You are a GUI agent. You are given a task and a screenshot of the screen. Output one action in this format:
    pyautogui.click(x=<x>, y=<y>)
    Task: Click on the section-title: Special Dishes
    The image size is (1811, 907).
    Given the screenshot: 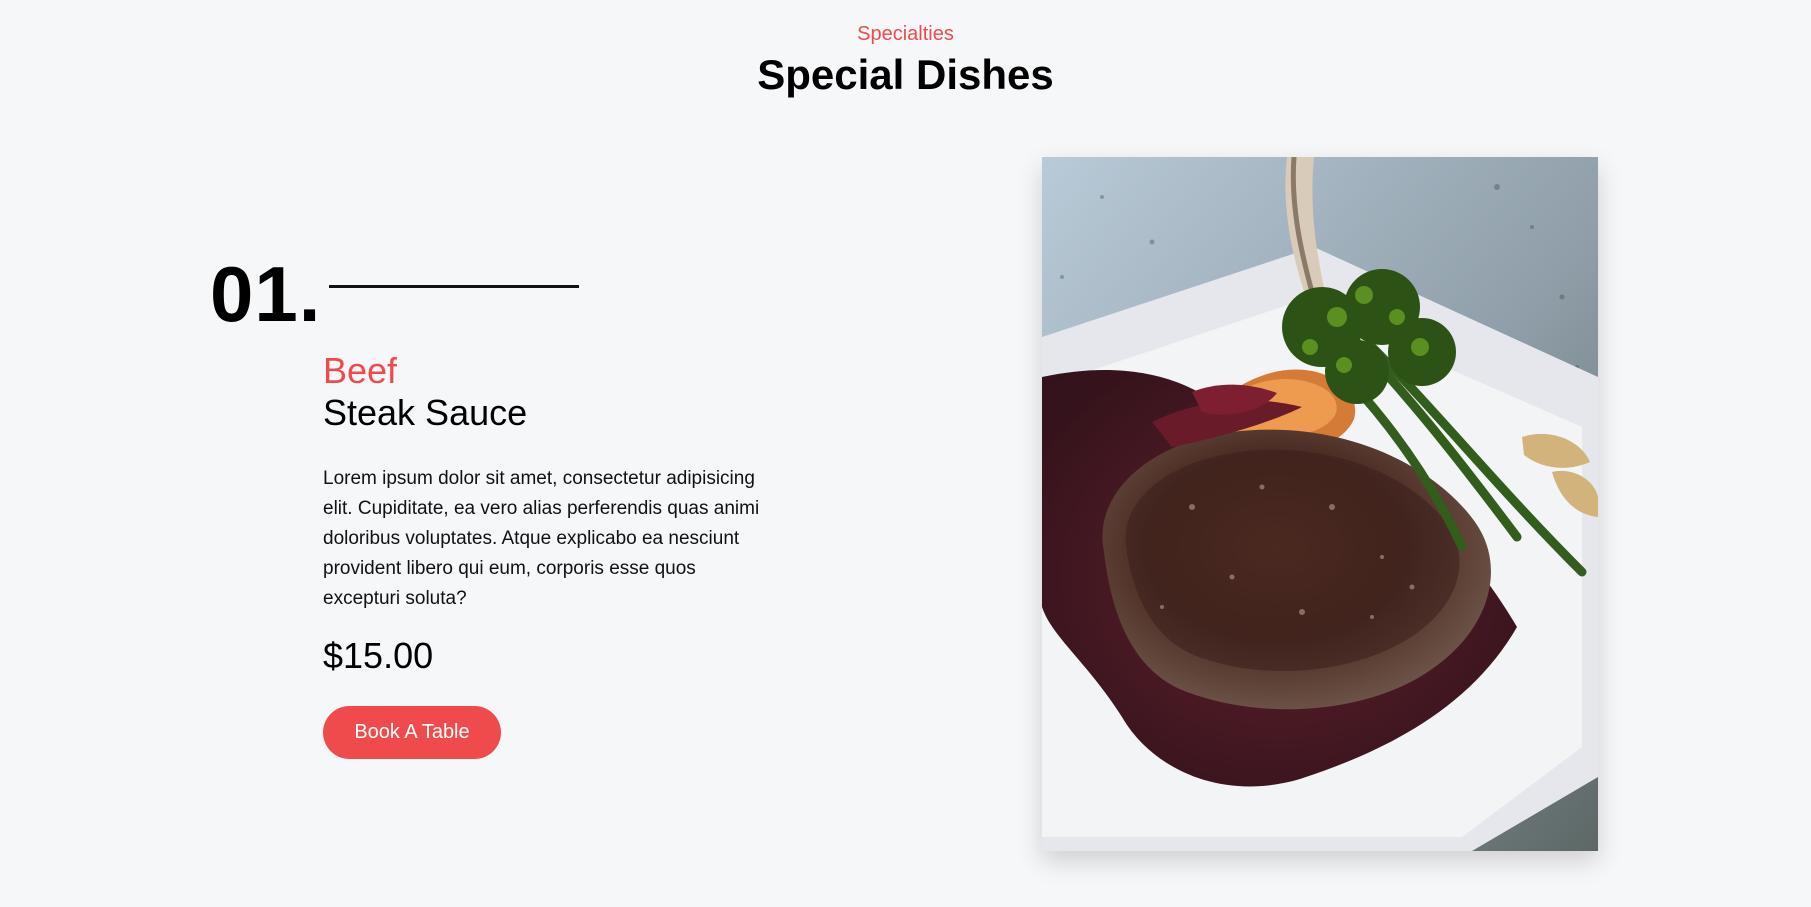 What is the action you would take?
    pyautogui.click(x=905, y=74)
    